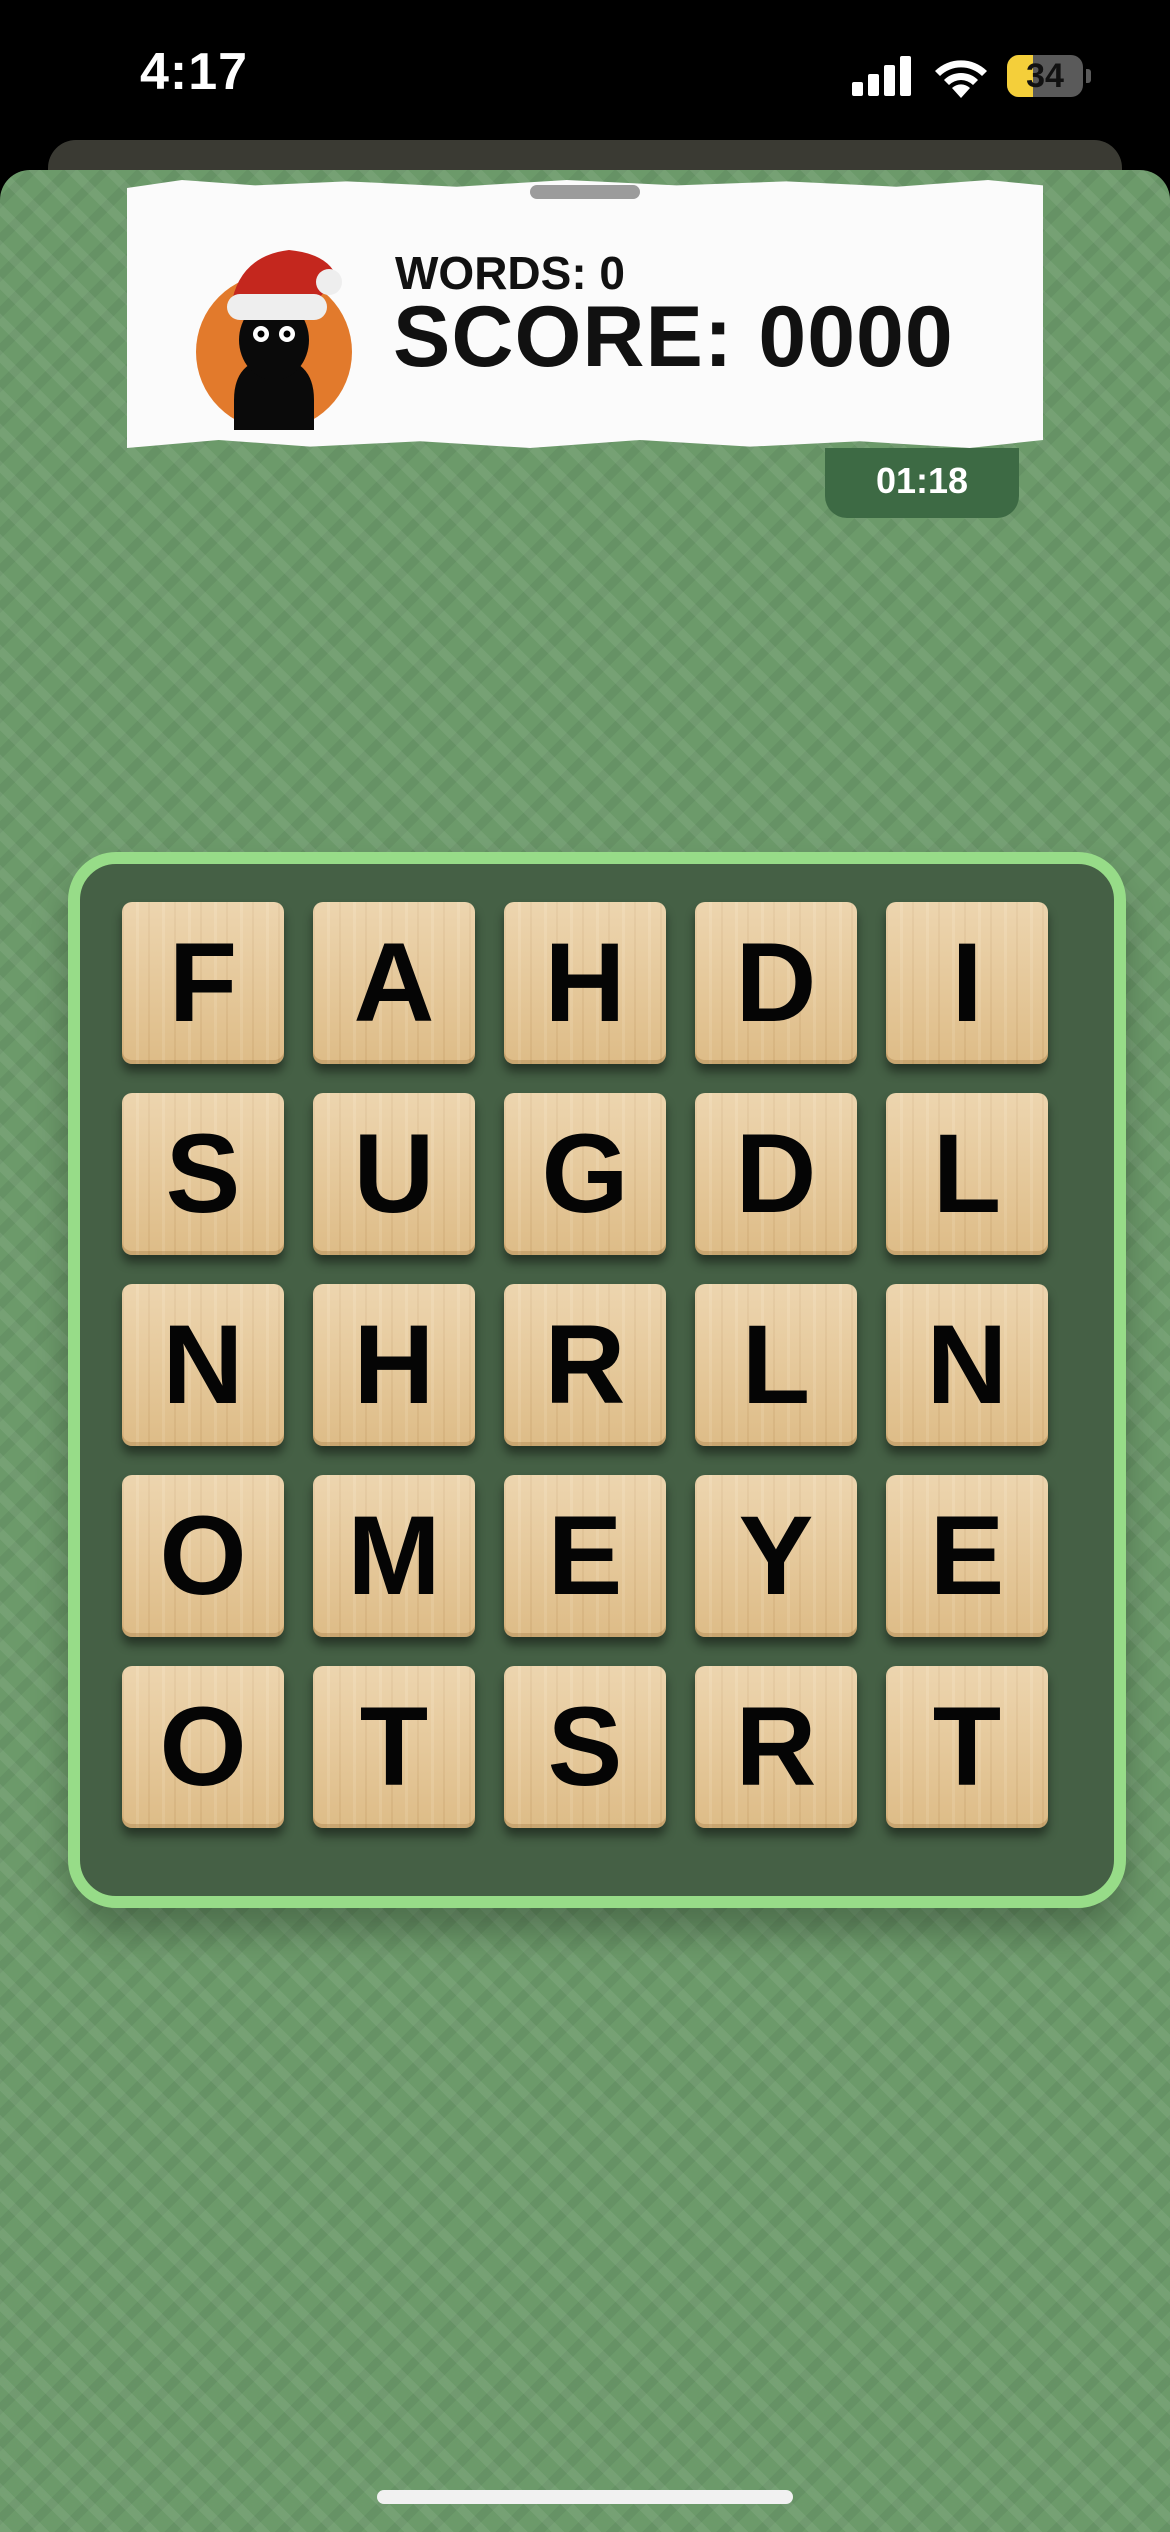  I want to click on letter-tile: F, so click(203, 983).